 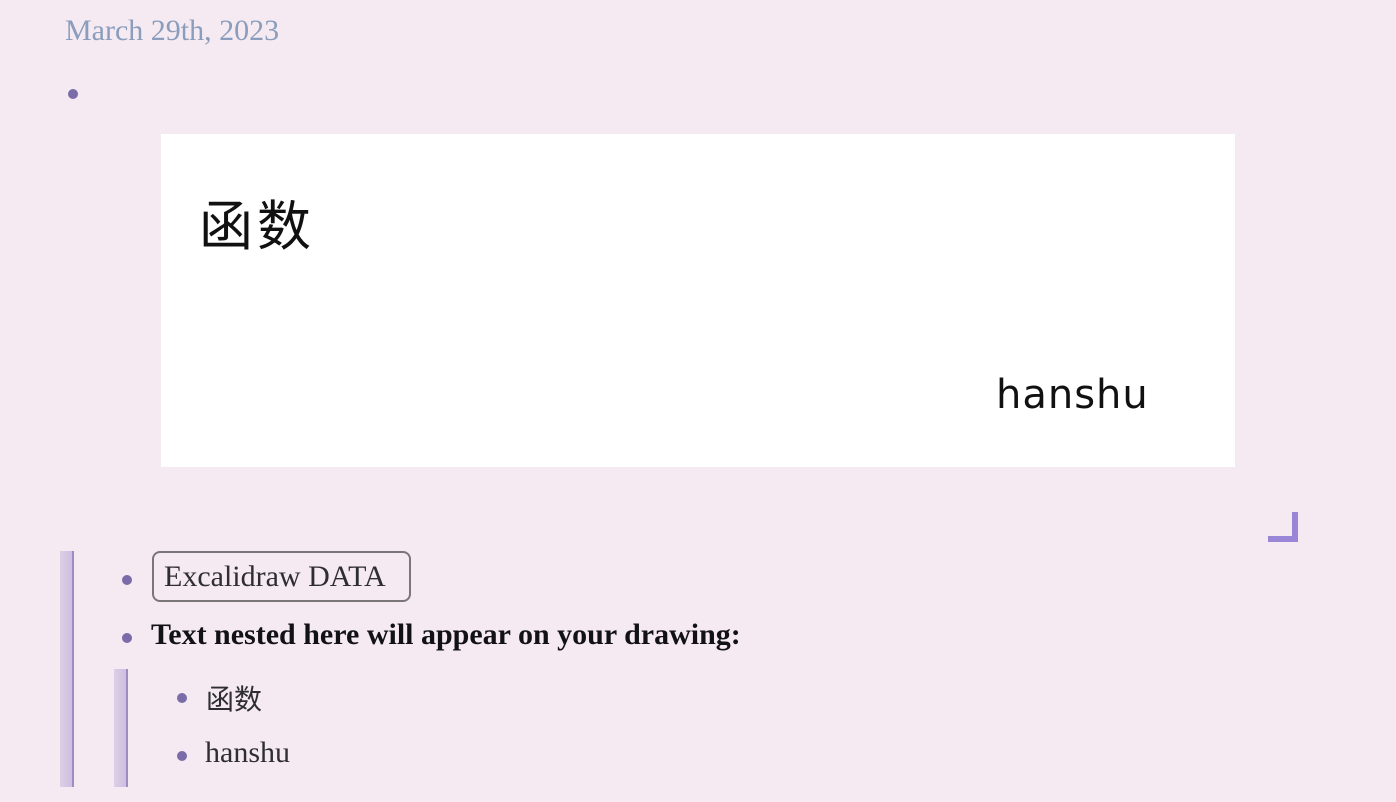 I want to click on nested-item-chinese: 函数, so click(x=234, y=698).